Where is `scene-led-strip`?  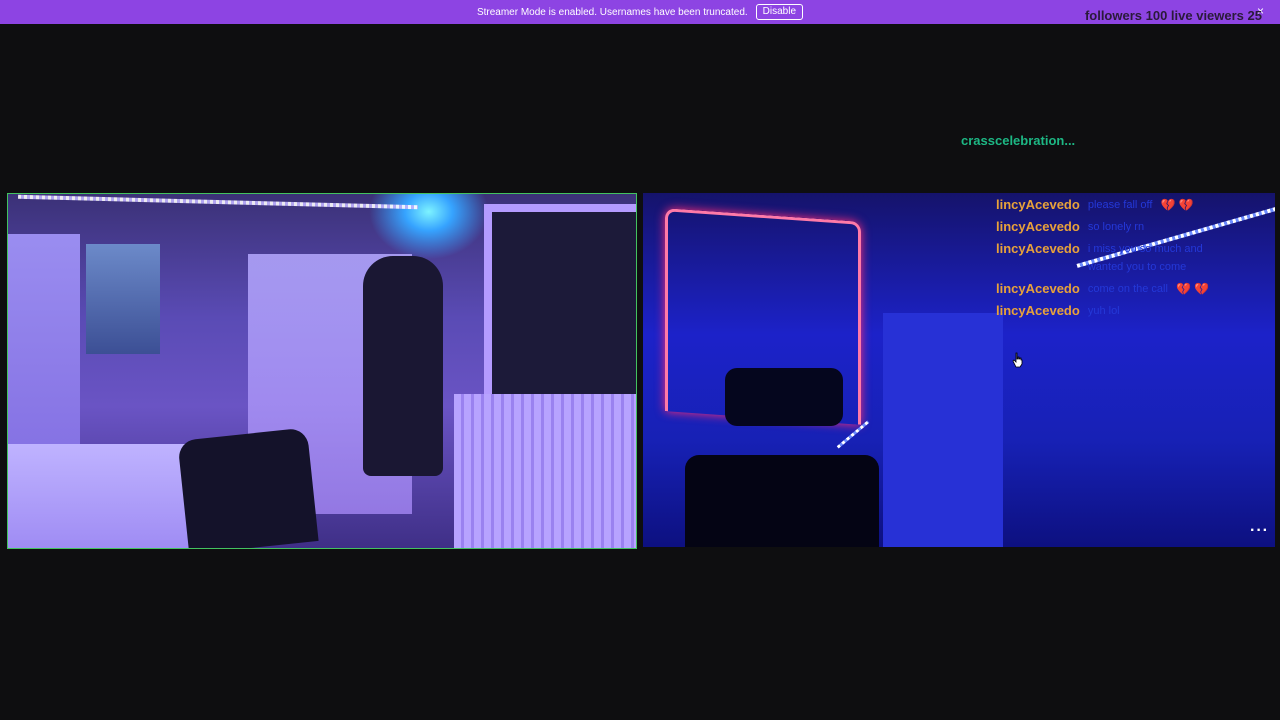
scene-led-strip is located at coordinates (218, 202).